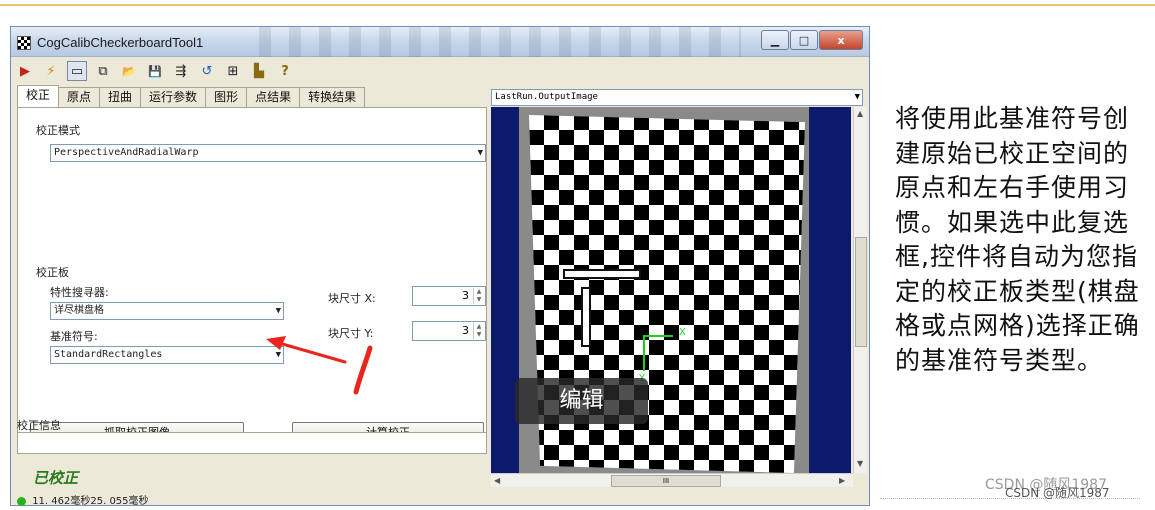  I want to click on tile-y-stepper: 3 ▲ ▼, so click(449, 331).